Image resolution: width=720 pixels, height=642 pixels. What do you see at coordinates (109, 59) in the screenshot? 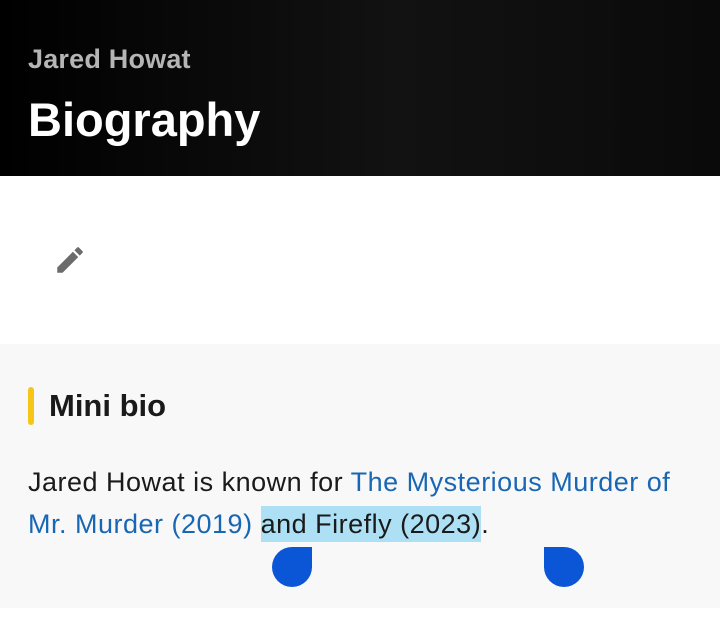
I see `person-name: Jared Howat` at bounding box center [109, 59].